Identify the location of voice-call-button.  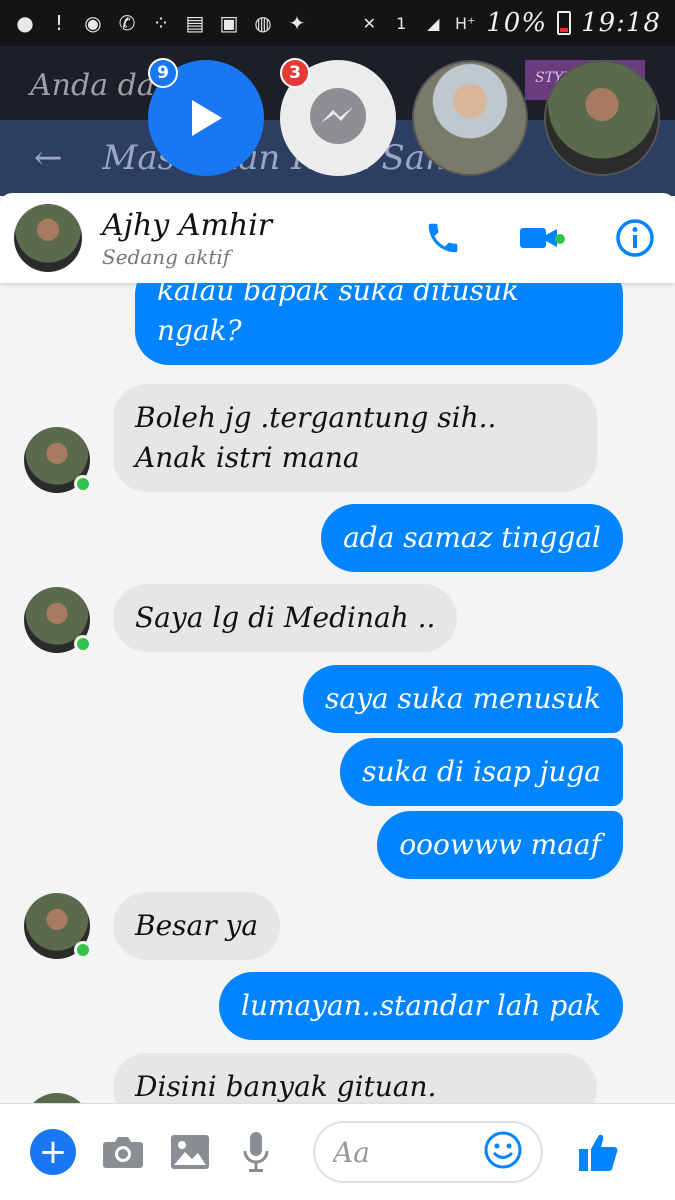
(443, 238).